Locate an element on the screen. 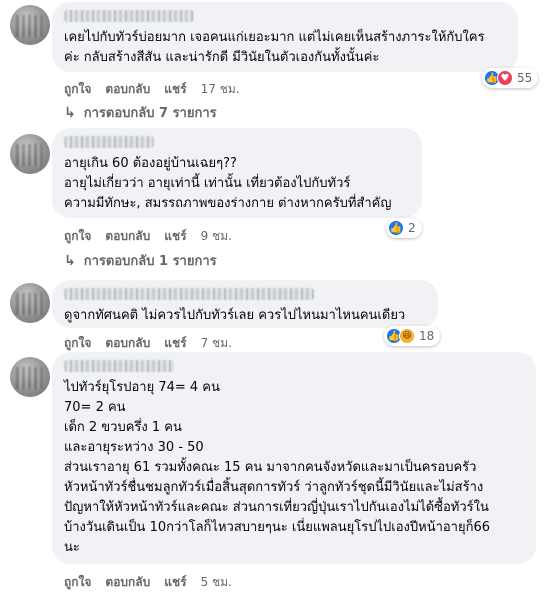 This screenshot has height=593, width=550. replies-label: การตอบกลับ 7 รายการ is located at coordinates (150, 113).